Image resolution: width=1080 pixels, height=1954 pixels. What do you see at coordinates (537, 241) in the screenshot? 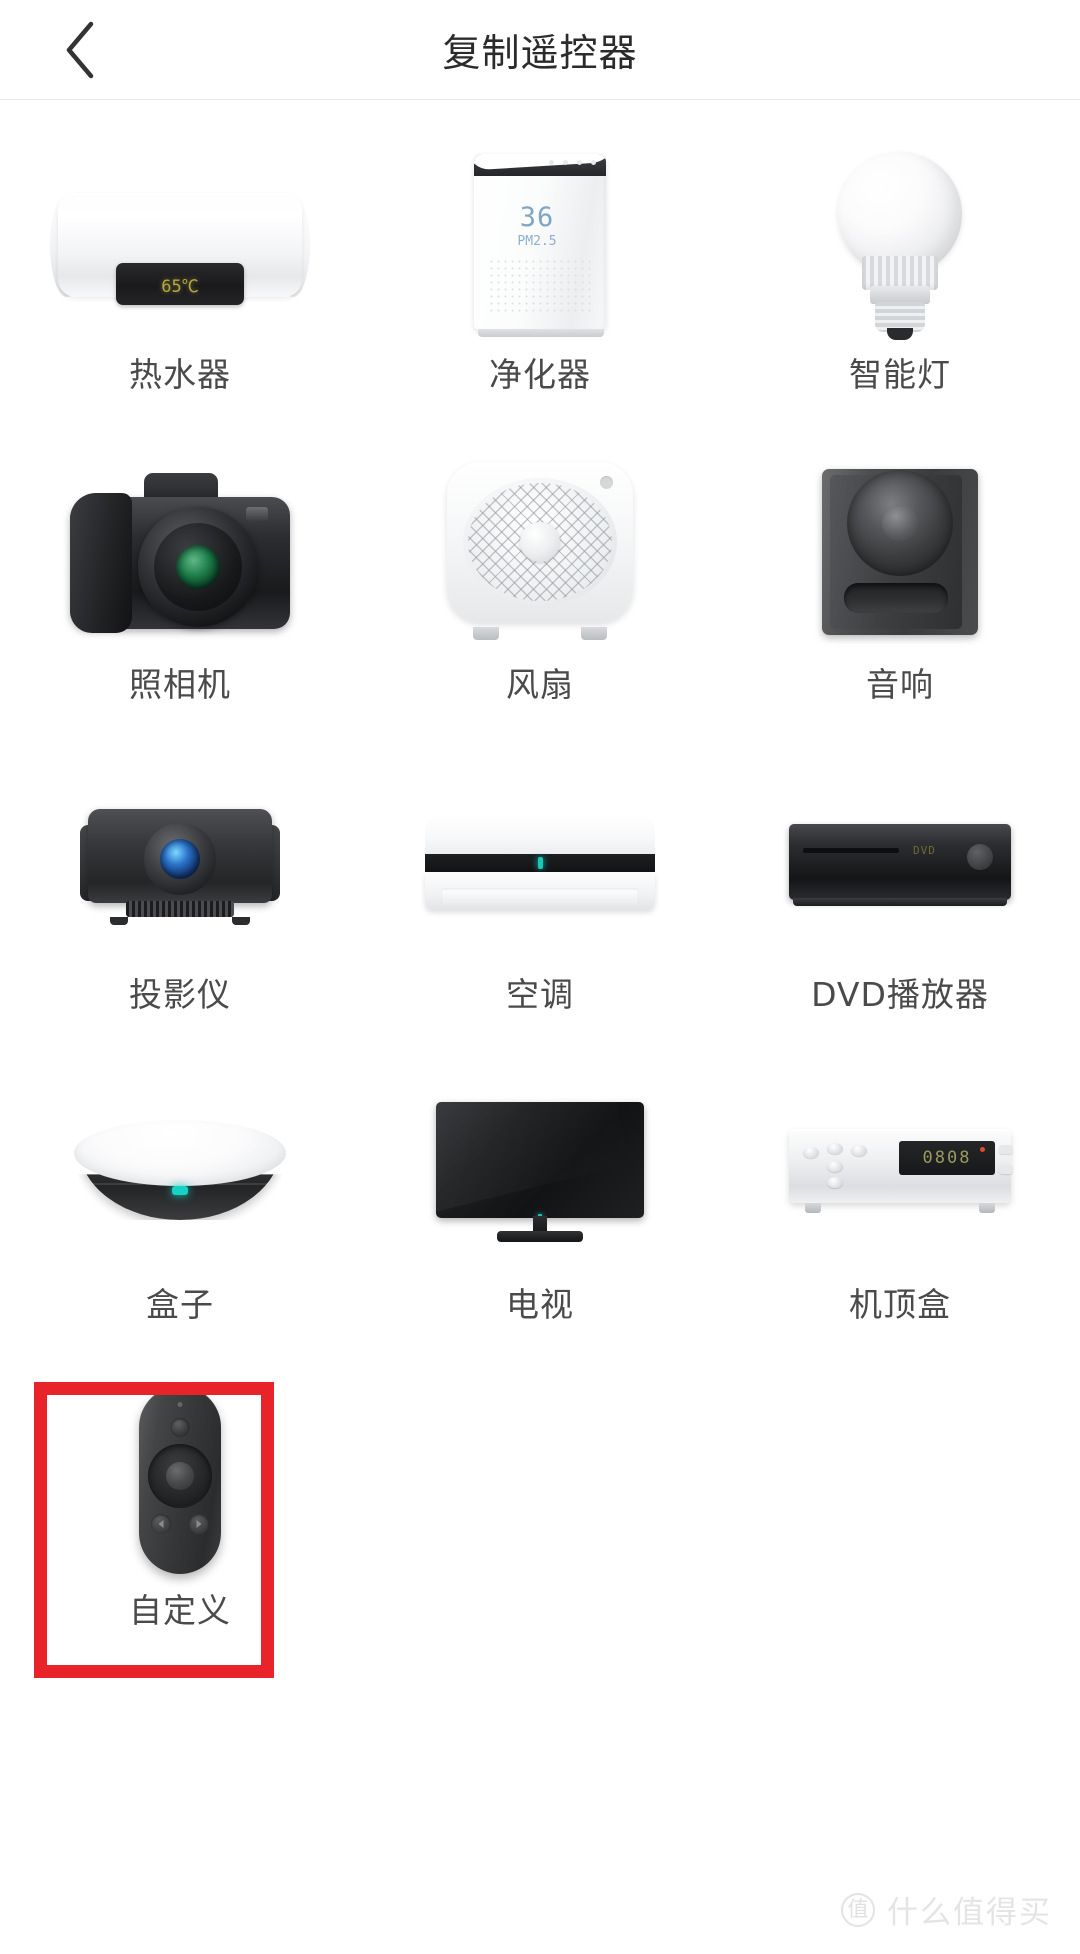
I see `purifier-pm-unit: PM2.5` at bounding box center [537, 241].